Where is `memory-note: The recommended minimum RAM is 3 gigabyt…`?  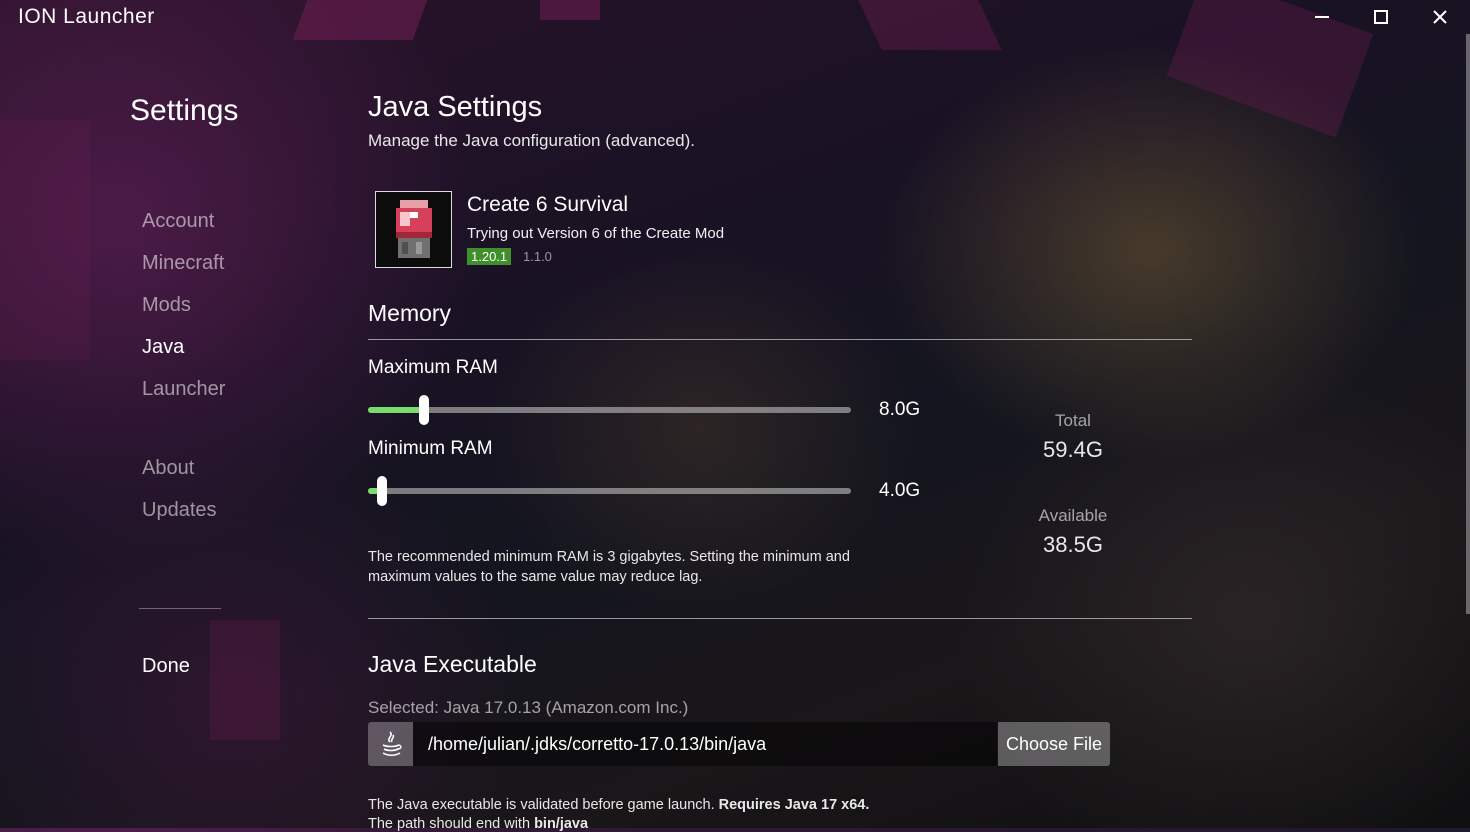
memory-note: The recommended minimum RAM is 3 gigabyt… is located at coordinates (609, 567).